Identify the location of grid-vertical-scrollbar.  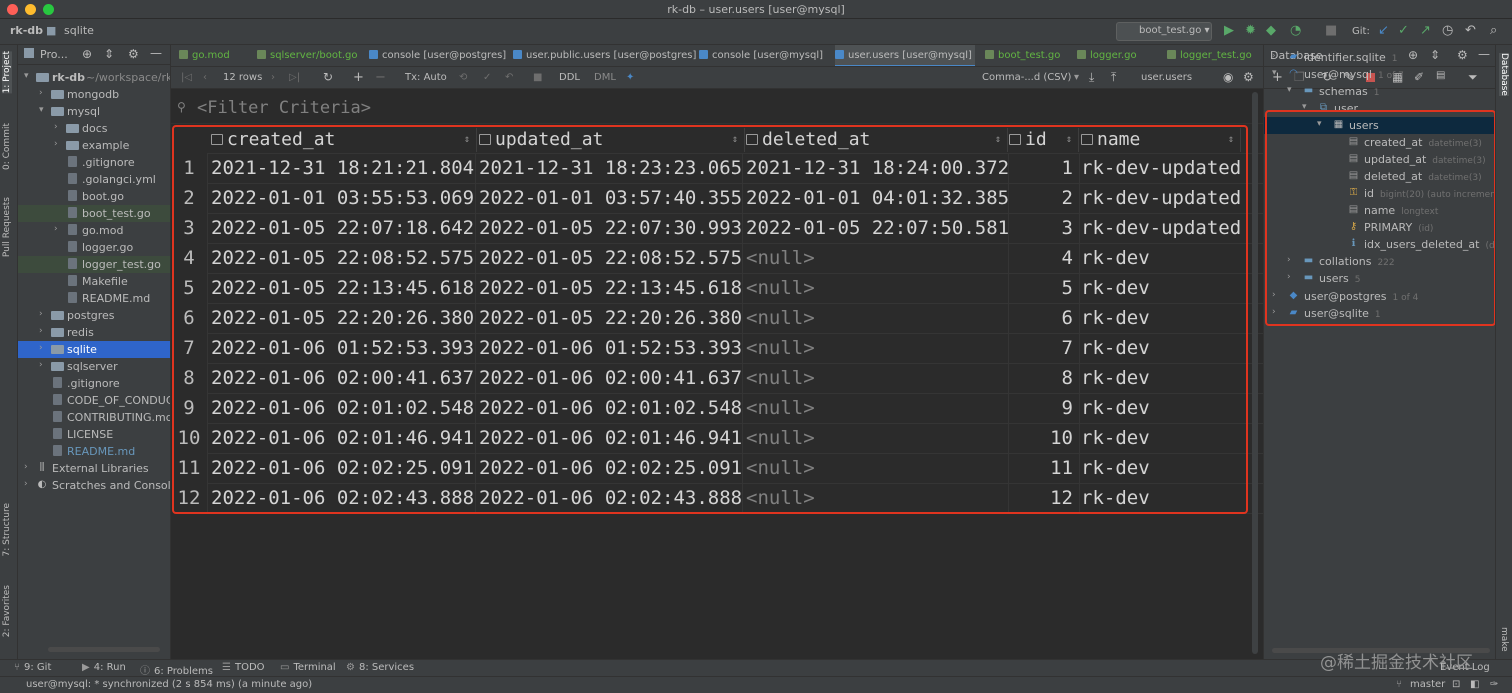
(1255, 373).